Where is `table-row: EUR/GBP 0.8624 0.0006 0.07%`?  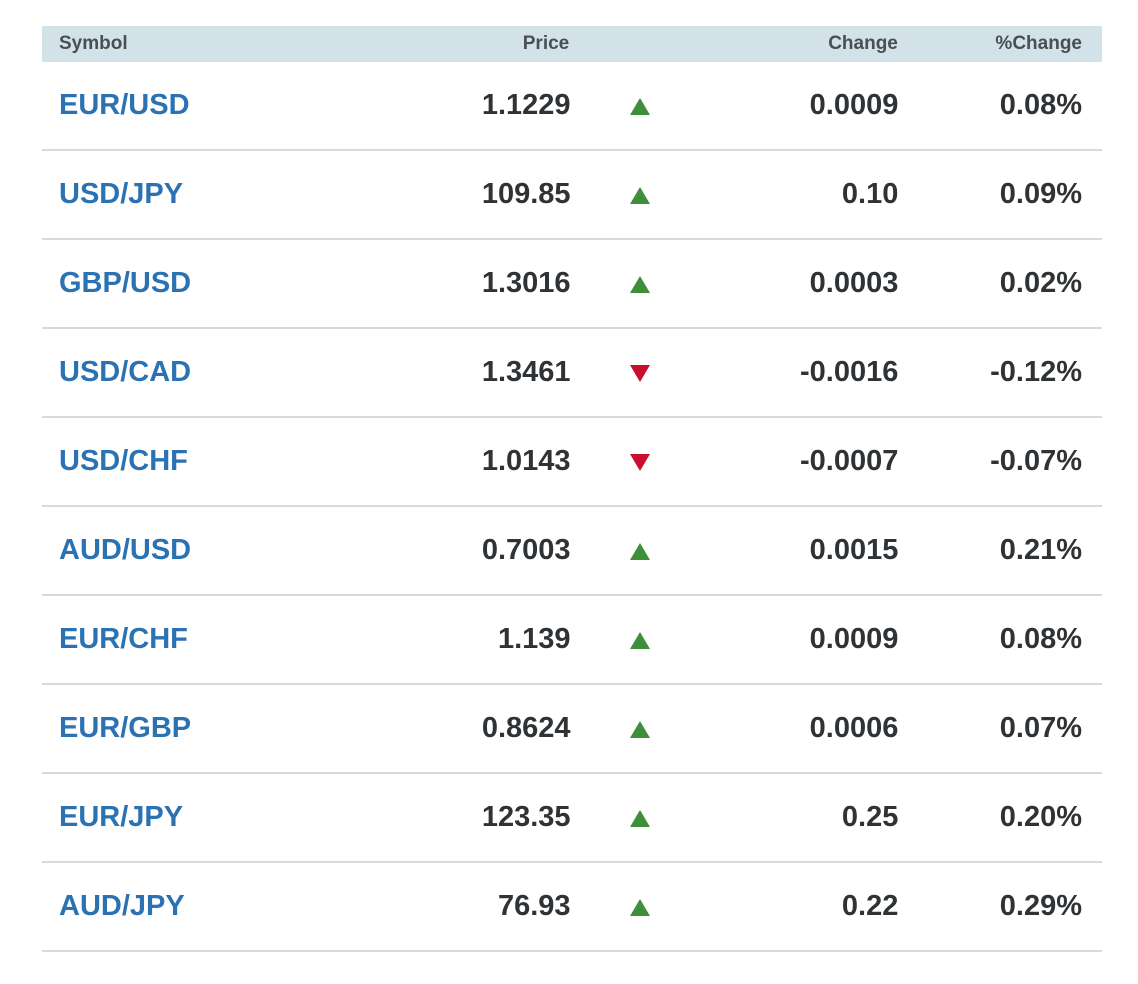
table-row: EUR/GBP 0.8624 0.0006 0.07% is located at coordinates (572, 729).